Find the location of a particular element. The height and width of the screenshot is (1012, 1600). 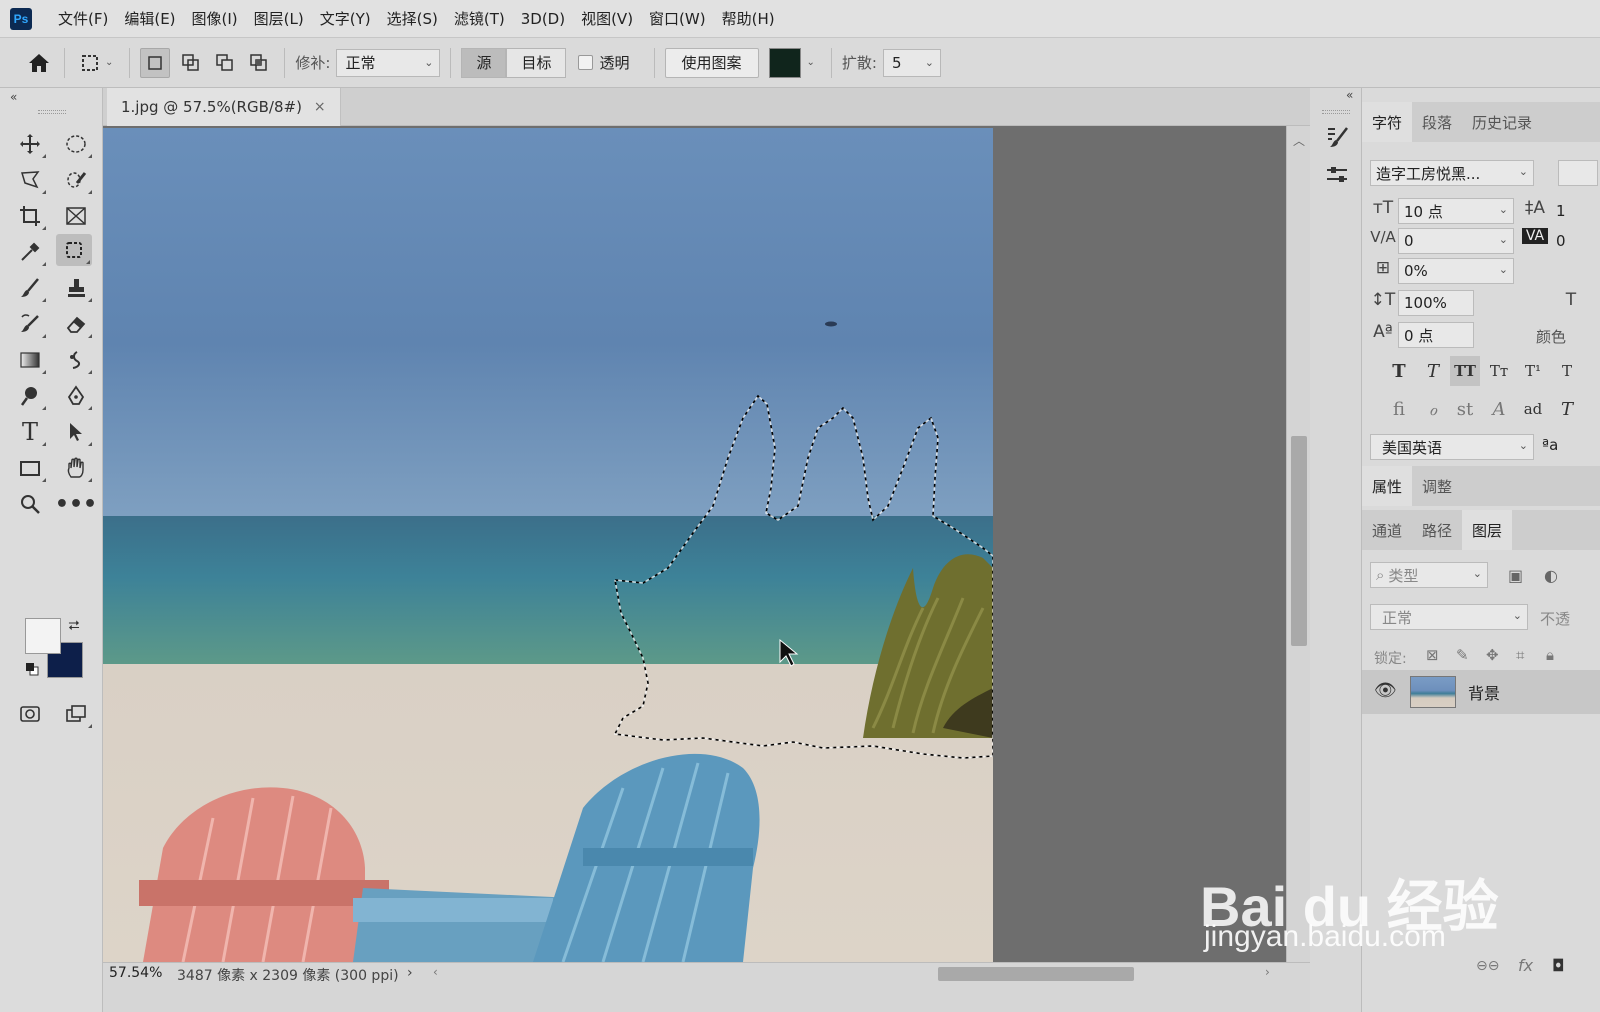

fx-icon: fx is located at coordinates (1525, 965).